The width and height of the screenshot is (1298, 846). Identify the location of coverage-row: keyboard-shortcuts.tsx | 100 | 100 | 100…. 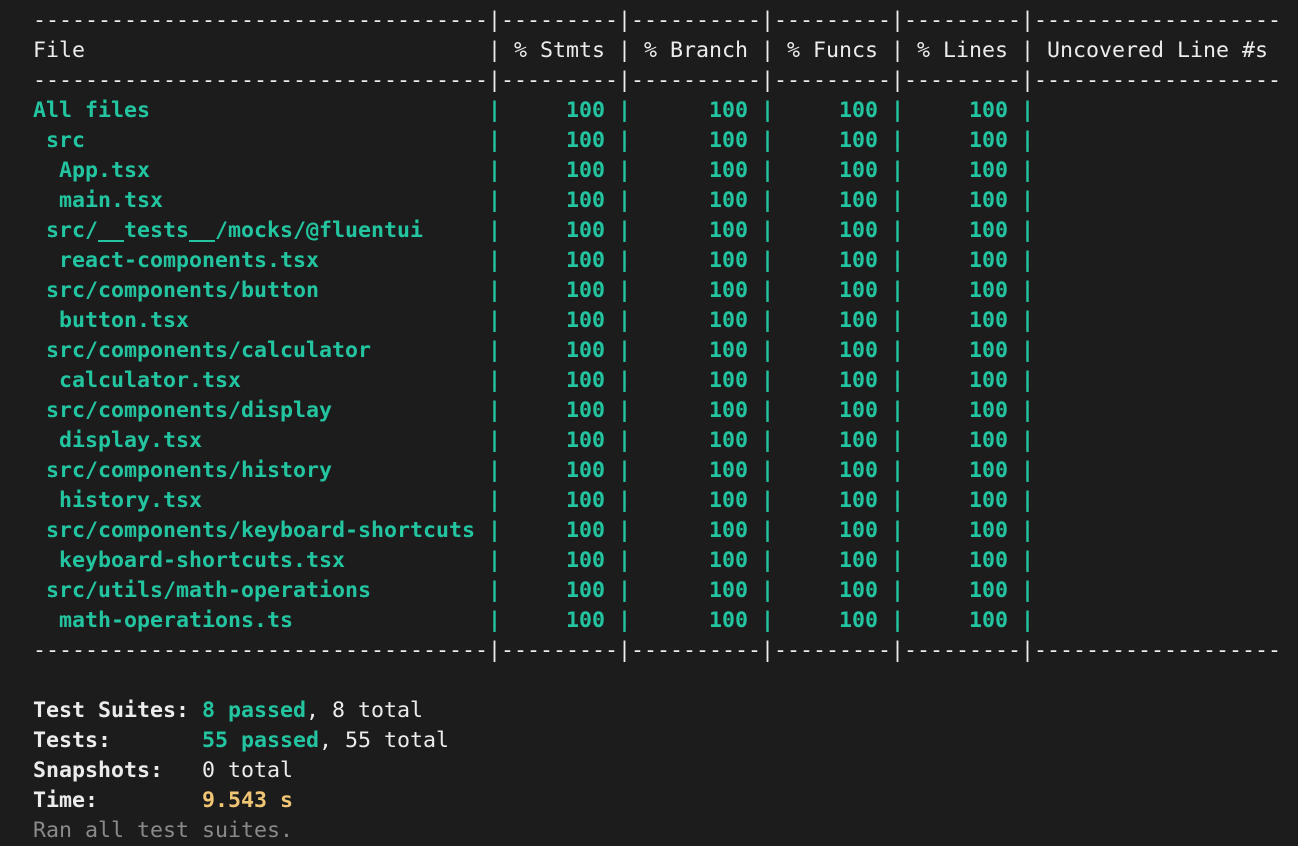
(534, 560).